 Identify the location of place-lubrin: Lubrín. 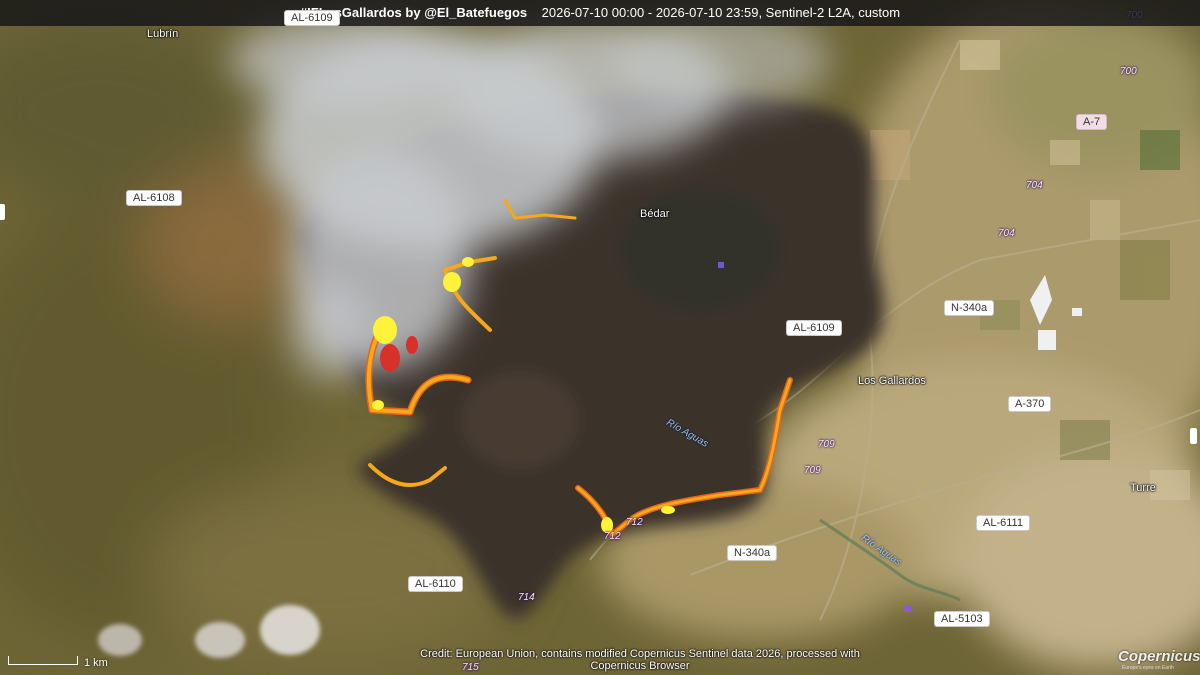
(163, 34).